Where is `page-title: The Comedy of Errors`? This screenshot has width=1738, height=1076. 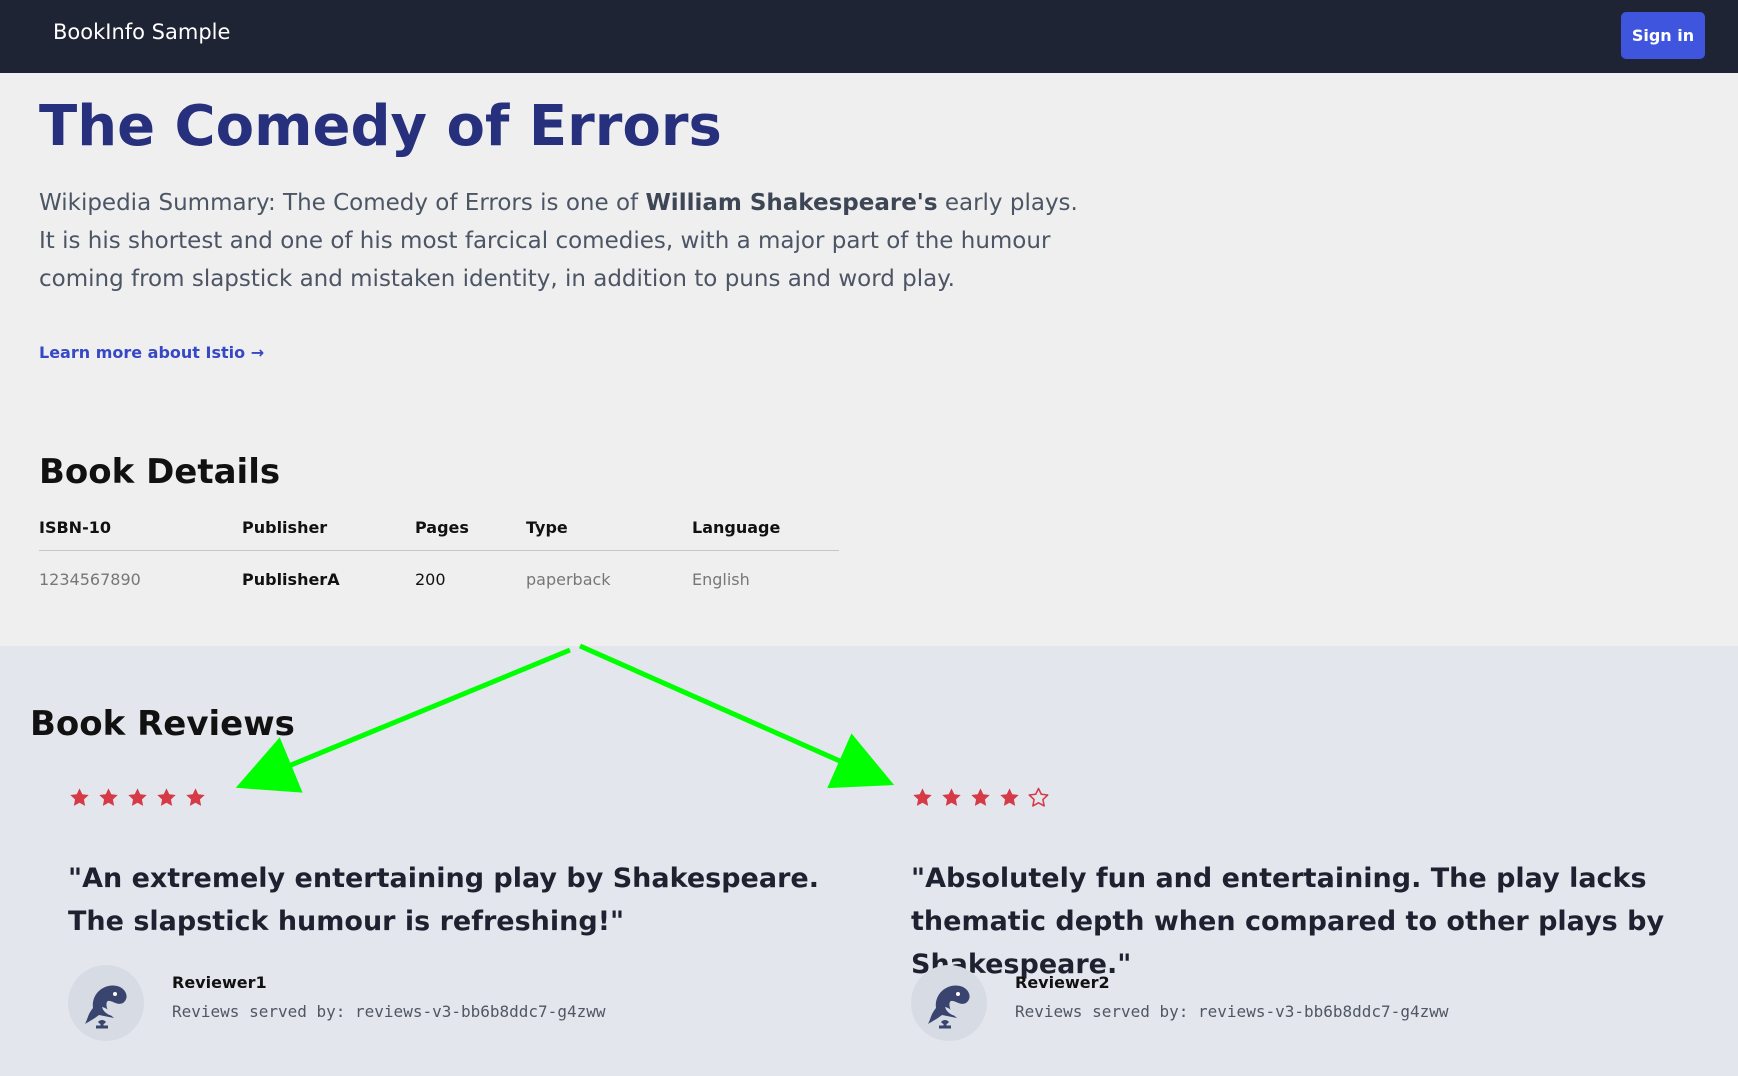 page-title: The Comedy of Errors is located at coordinates (380, 126).